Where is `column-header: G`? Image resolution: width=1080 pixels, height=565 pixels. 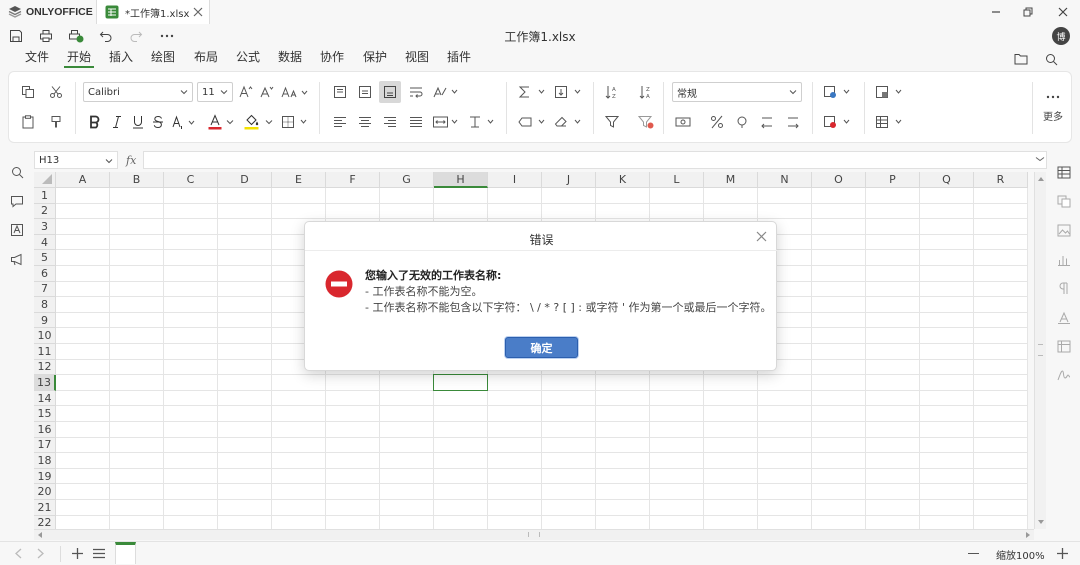
column-header: G is located at coordinates (407, 180).